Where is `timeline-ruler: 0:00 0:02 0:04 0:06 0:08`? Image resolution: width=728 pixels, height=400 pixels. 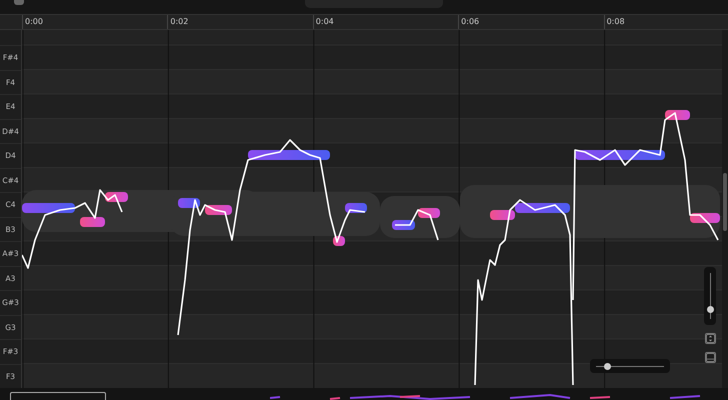 timeline-ruler: 0:00 0:02 0:04 0:06 0:08 is located at coordinates (364, 22).